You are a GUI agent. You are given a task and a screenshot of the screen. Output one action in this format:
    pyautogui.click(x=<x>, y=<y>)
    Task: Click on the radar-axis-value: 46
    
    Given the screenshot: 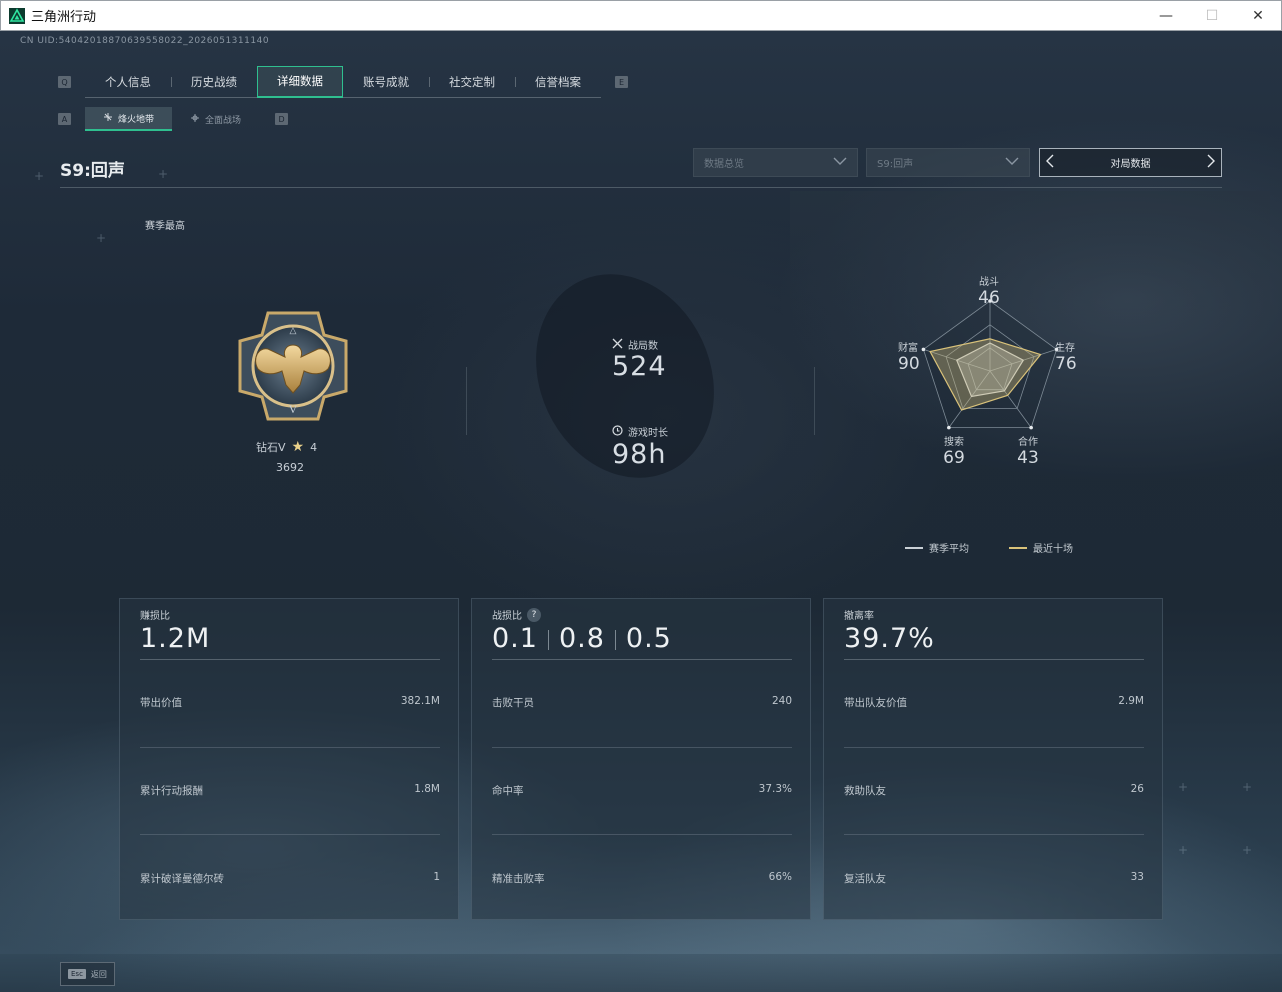 What is the action you would take?
    pyautogui.click(x=989, y=298)
    